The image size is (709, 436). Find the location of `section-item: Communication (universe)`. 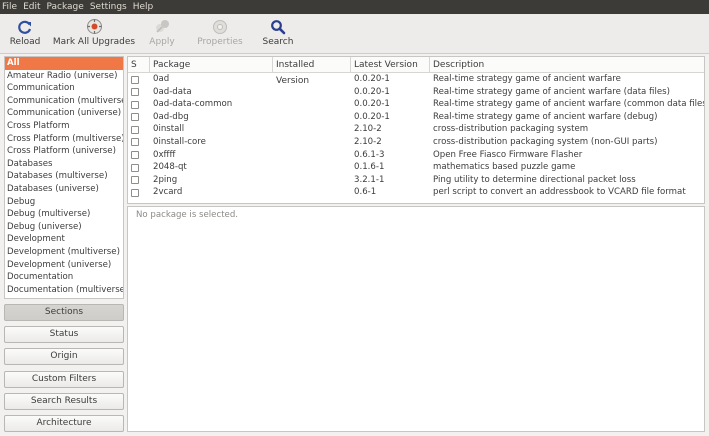

section-item: Communication (universe) is located at coordinates (64, 113).